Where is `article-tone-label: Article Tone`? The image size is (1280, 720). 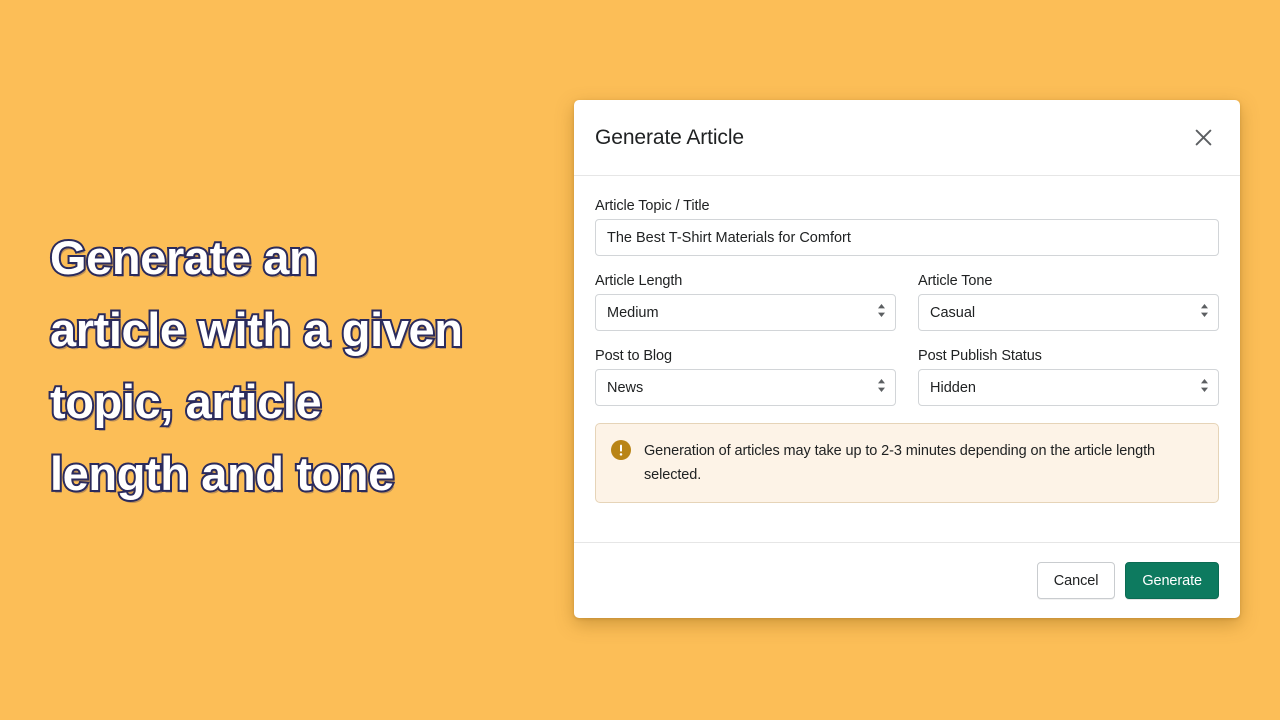
article-tone-label: Article Tone is located at coordinates (955, 281).